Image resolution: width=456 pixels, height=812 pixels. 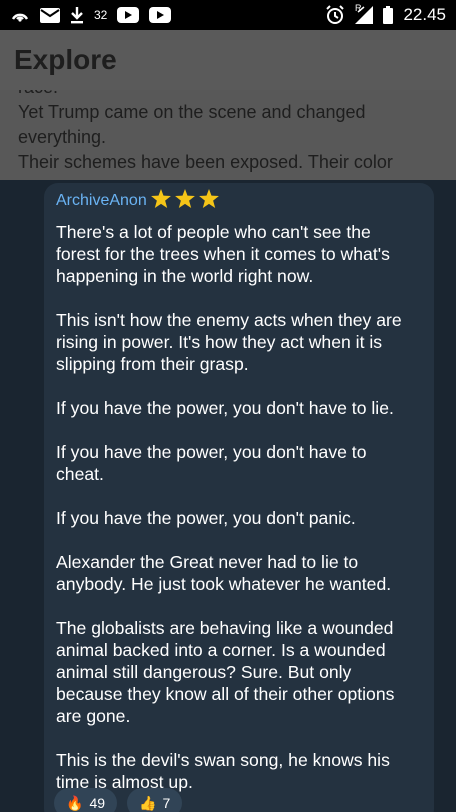 I want to click on reaction-count: 49, so click(x=97, y=803).